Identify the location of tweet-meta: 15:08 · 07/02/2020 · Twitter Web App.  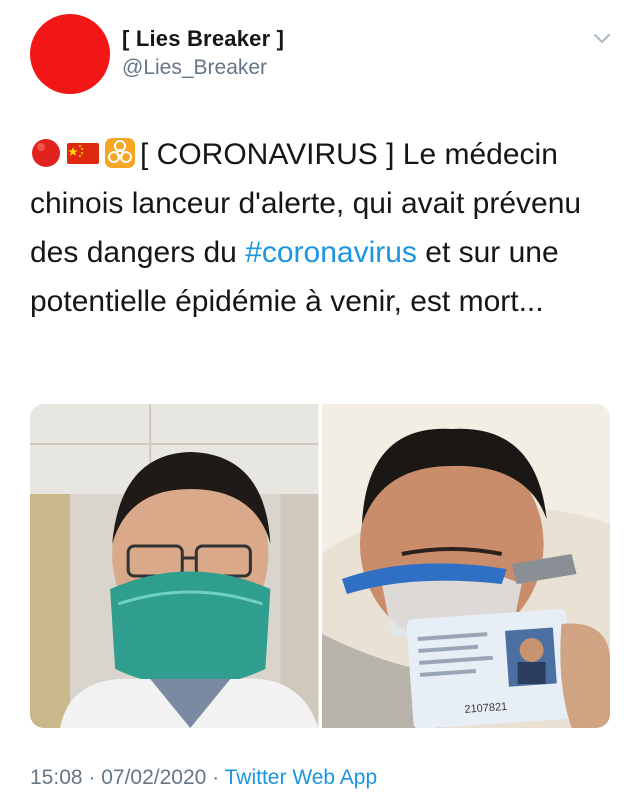
(203, 778).